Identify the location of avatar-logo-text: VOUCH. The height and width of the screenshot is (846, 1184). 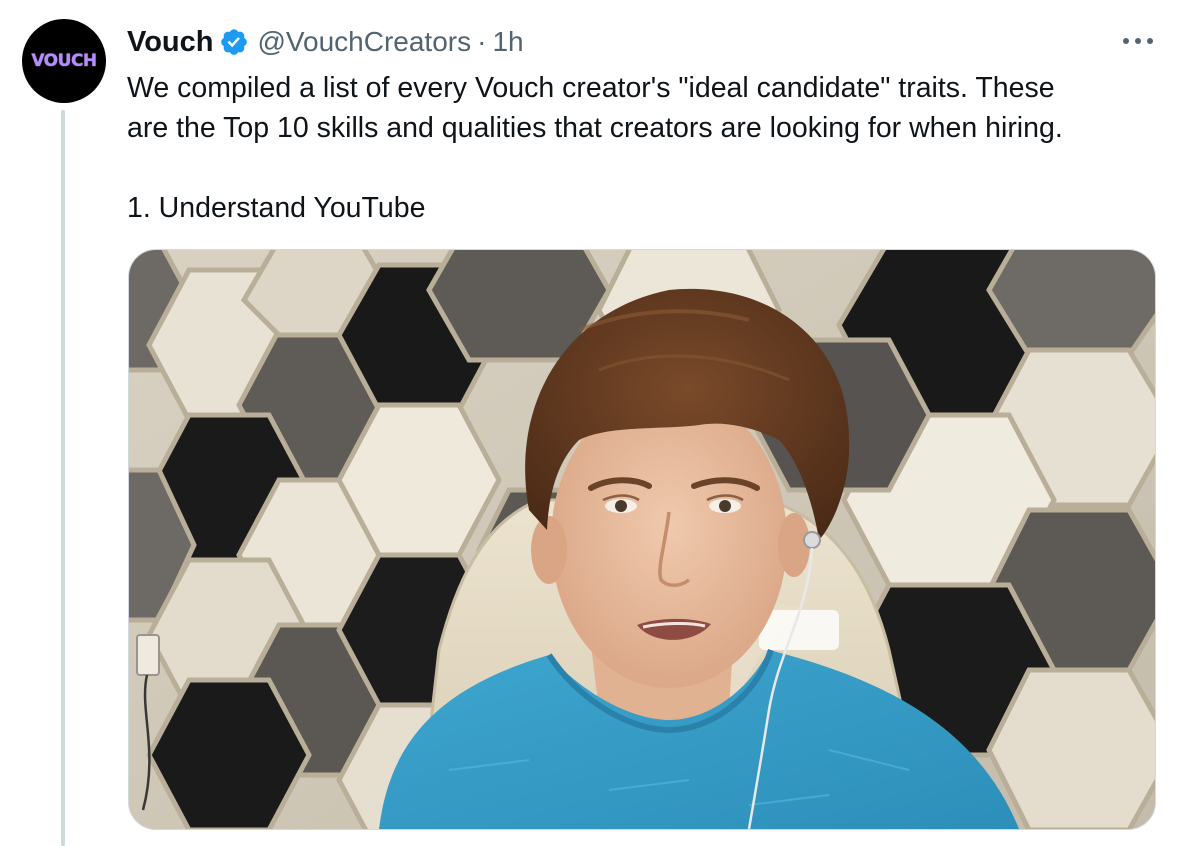
(64, 61).